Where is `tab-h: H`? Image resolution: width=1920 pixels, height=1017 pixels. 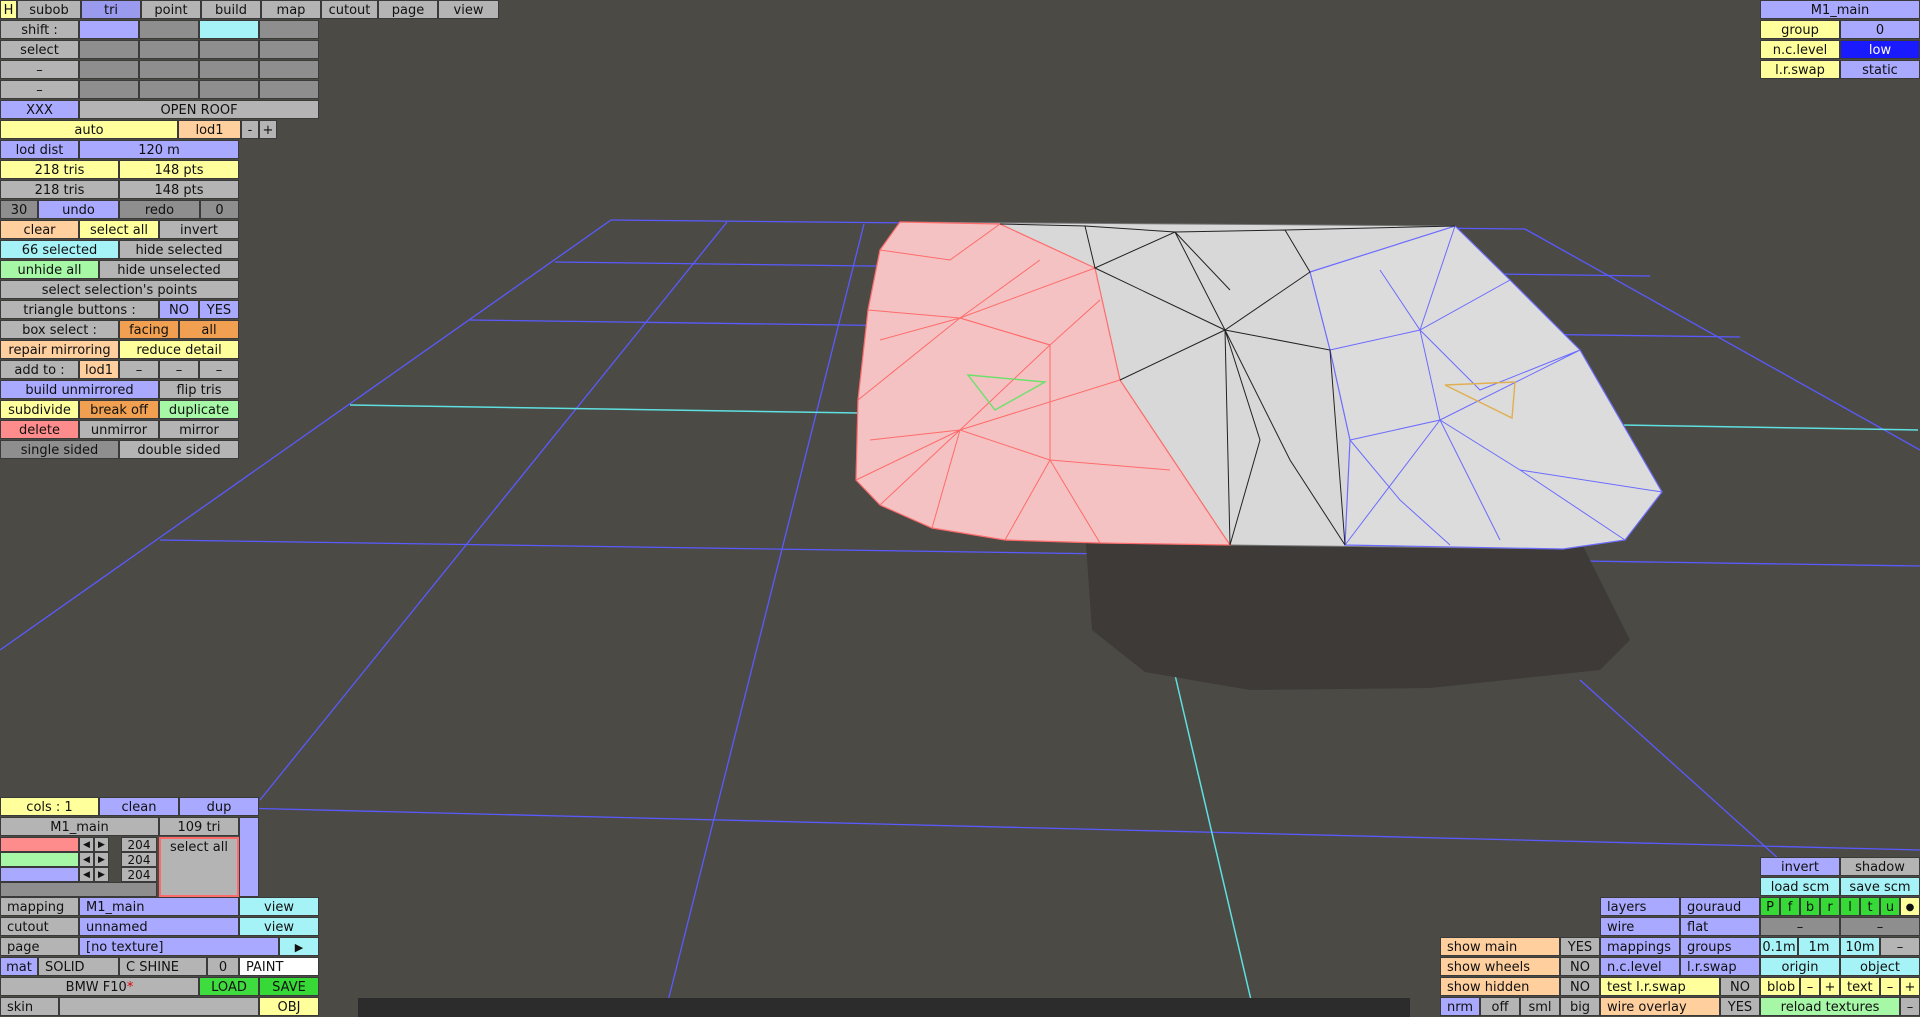 tab-h: H is located at coordinates (8, 9).